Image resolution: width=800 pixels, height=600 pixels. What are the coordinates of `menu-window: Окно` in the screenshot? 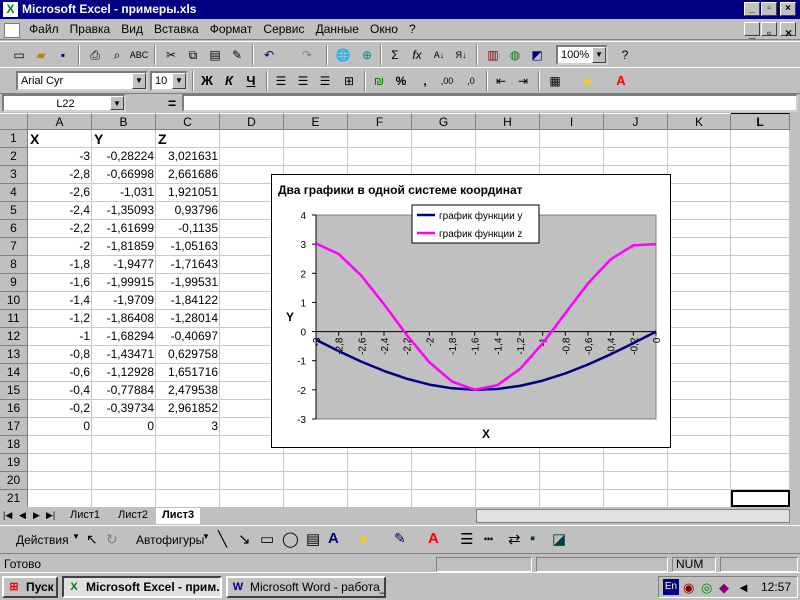 It's located at (384, 29).